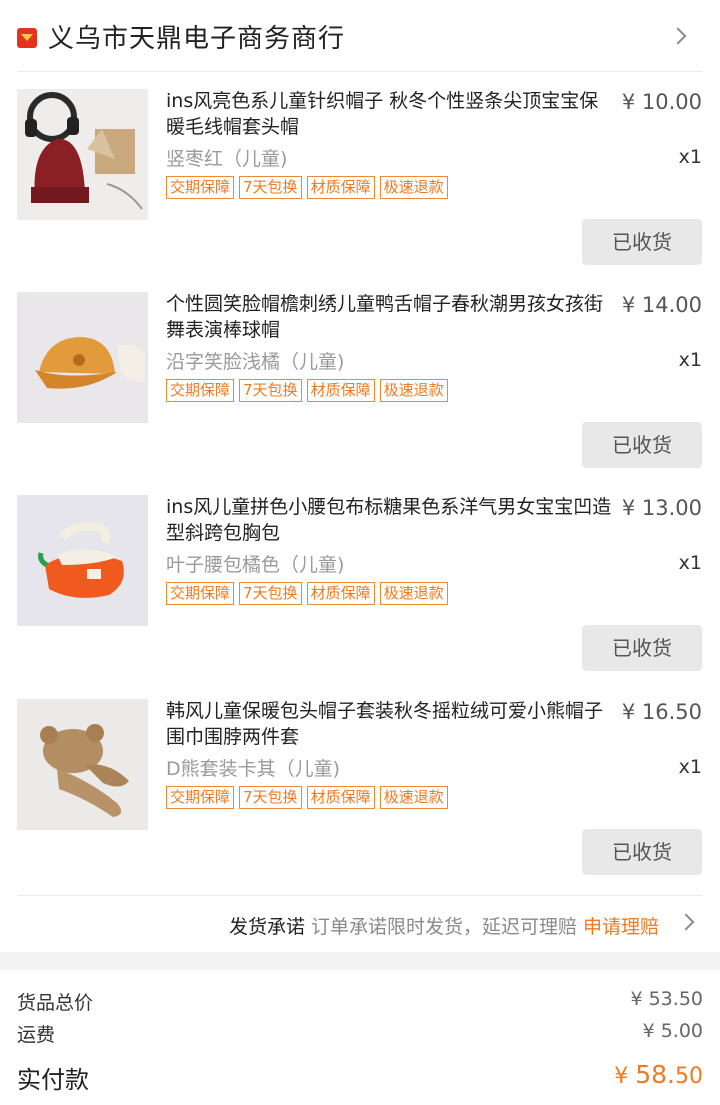 This screenshot has height=1105, width=720. Describe the element at coordinates (625, 1076) in the screenshot. I see `currency-symbol: ¥` at that location.